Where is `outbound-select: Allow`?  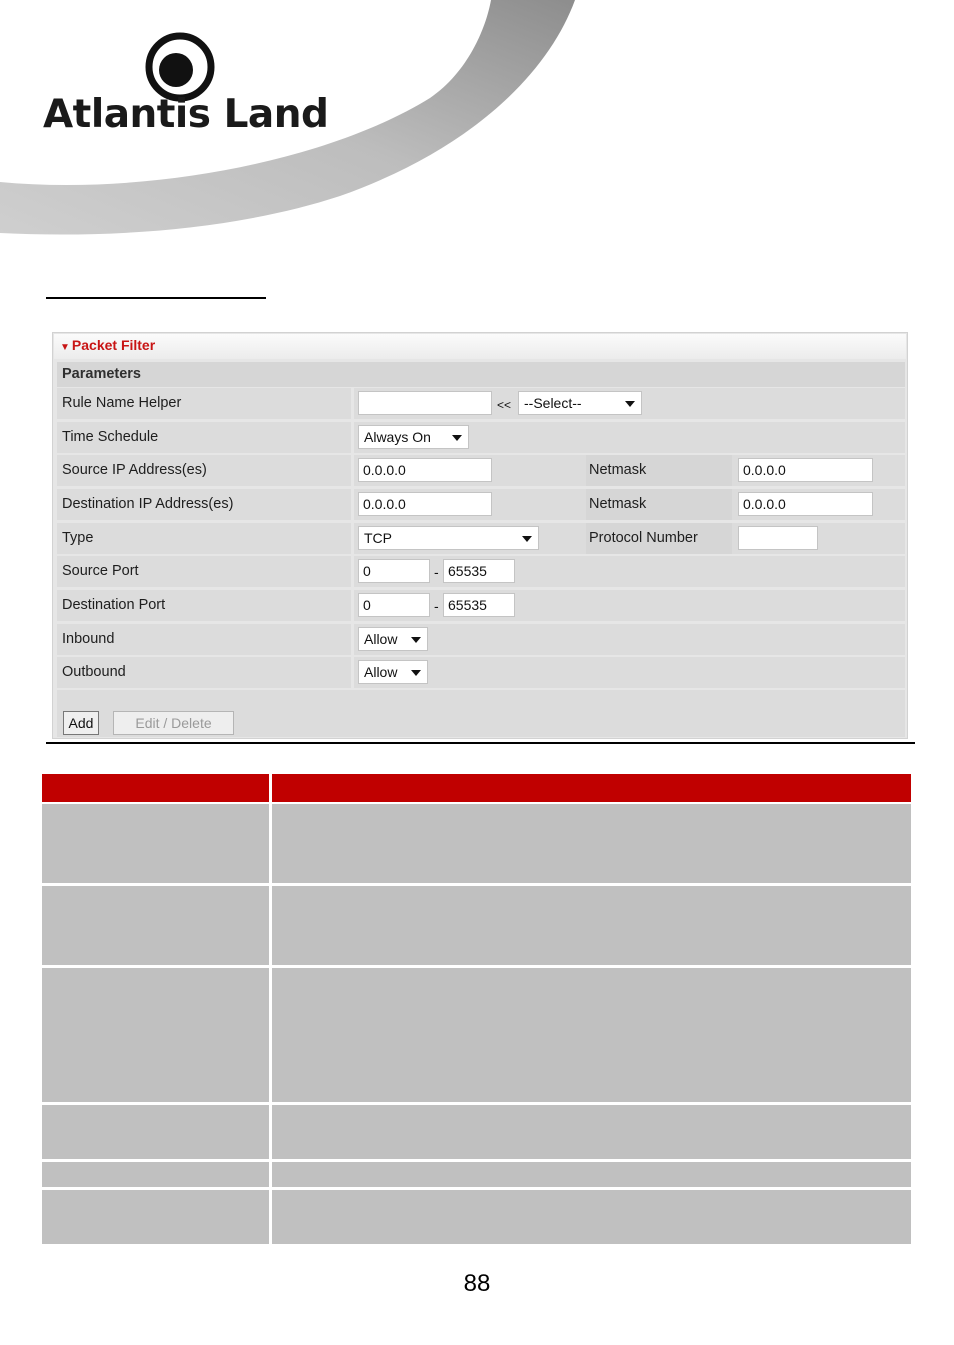 outbound-select: Allow is located at coordinates (393, 672).